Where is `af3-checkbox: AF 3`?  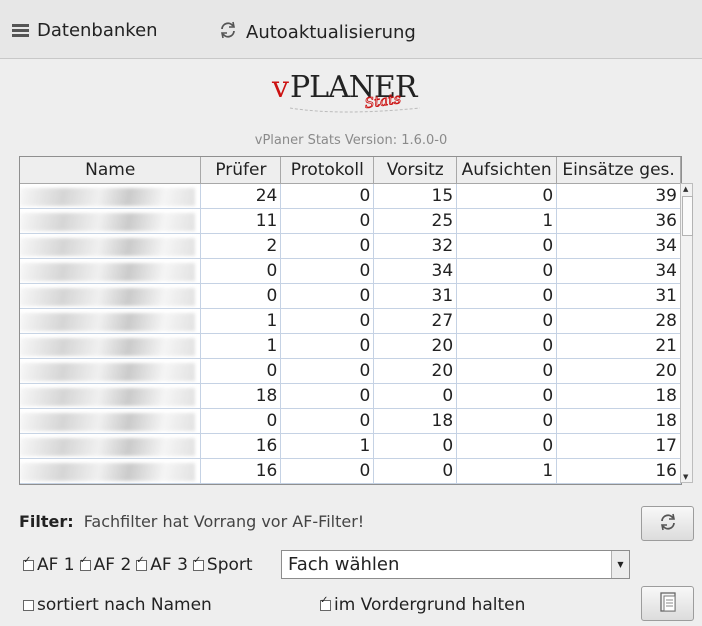 af3-checkbox: AF 3 is located at coordinates (162, 565).